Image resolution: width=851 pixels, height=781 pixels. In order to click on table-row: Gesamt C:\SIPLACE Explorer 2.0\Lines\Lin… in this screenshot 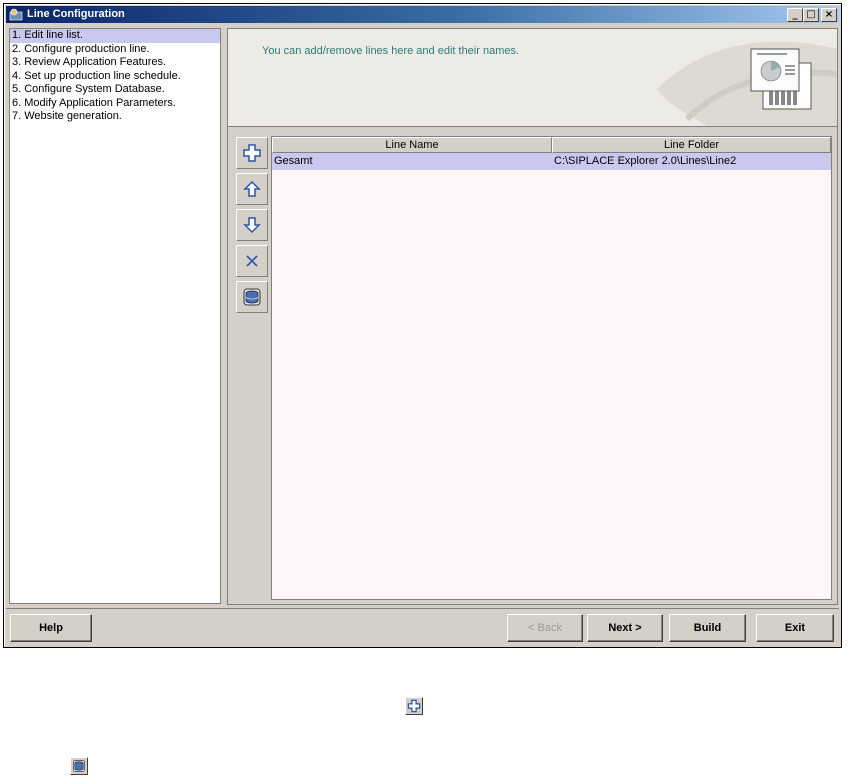, I will do `click(551, 161)`.